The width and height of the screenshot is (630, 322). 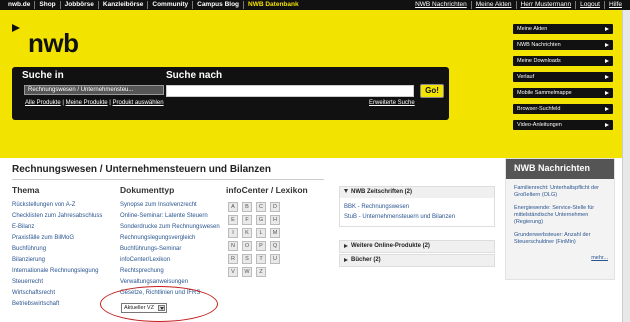 I want to click on nav-nwb-nachrichten: NWB Nachrichten, so click(x=441, y=5).